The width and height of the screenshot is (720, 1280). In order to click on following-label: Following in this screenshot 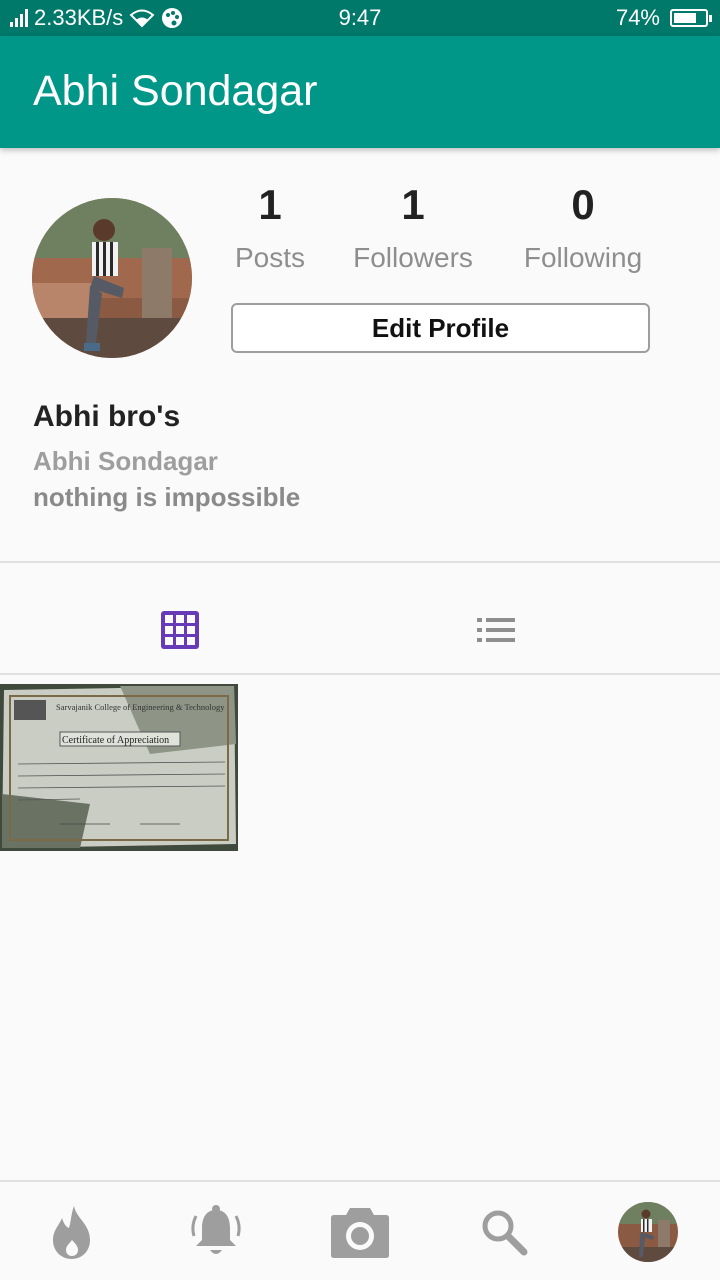, I will do `click(583, 257)`.